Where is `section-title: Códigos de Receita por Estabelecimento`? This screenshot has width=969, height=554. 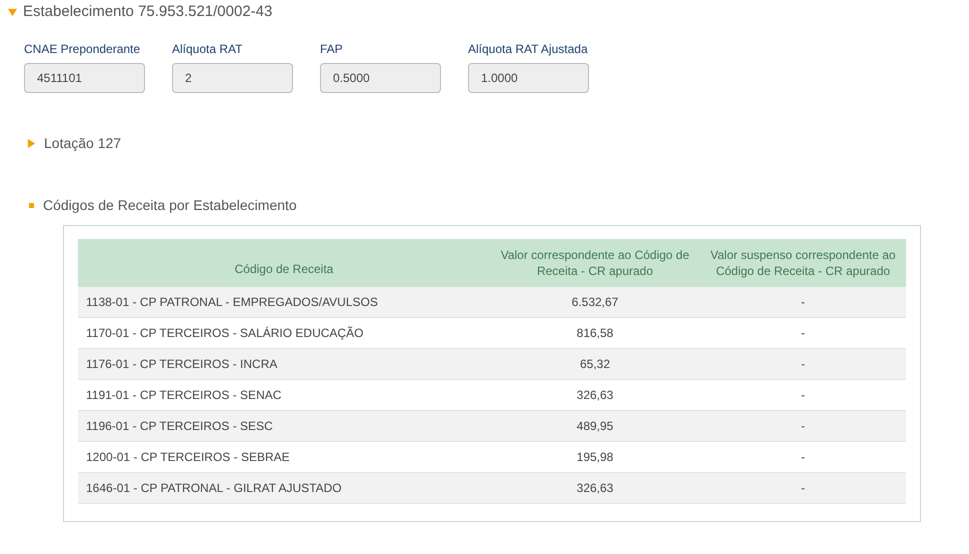 section-title: Códigos de Receita por Estabelecimento is located at coordinates (170, 205).